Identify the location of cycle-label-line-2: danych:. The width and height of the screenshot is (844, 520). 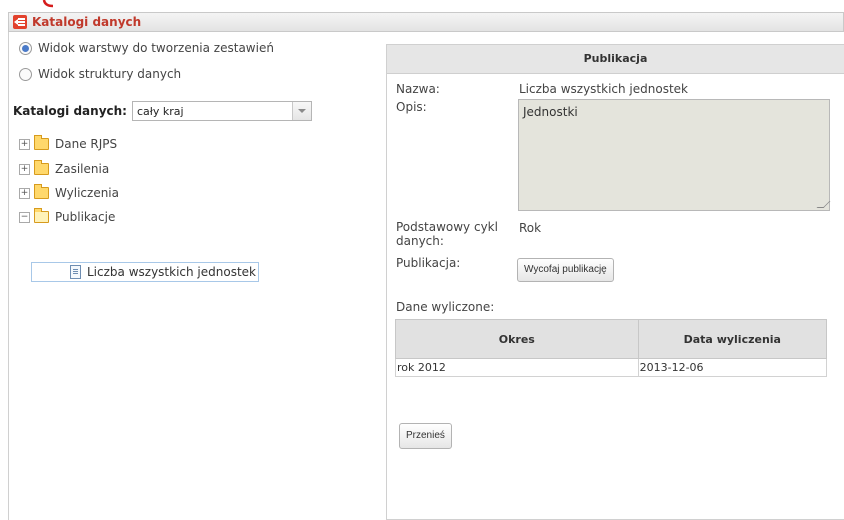
(420, 241).